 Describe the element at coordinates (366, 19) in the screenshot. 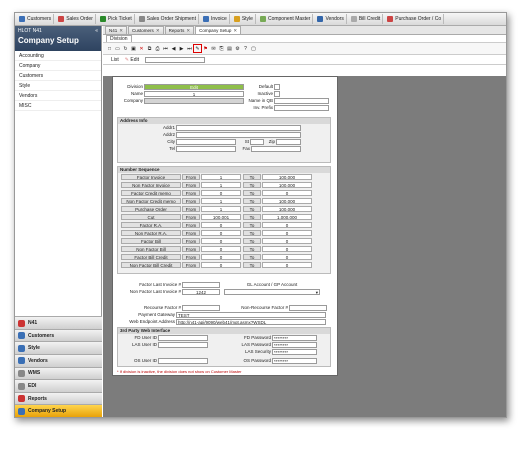

I see `quick-launch-bill-credit: Bill Credit` at that location.